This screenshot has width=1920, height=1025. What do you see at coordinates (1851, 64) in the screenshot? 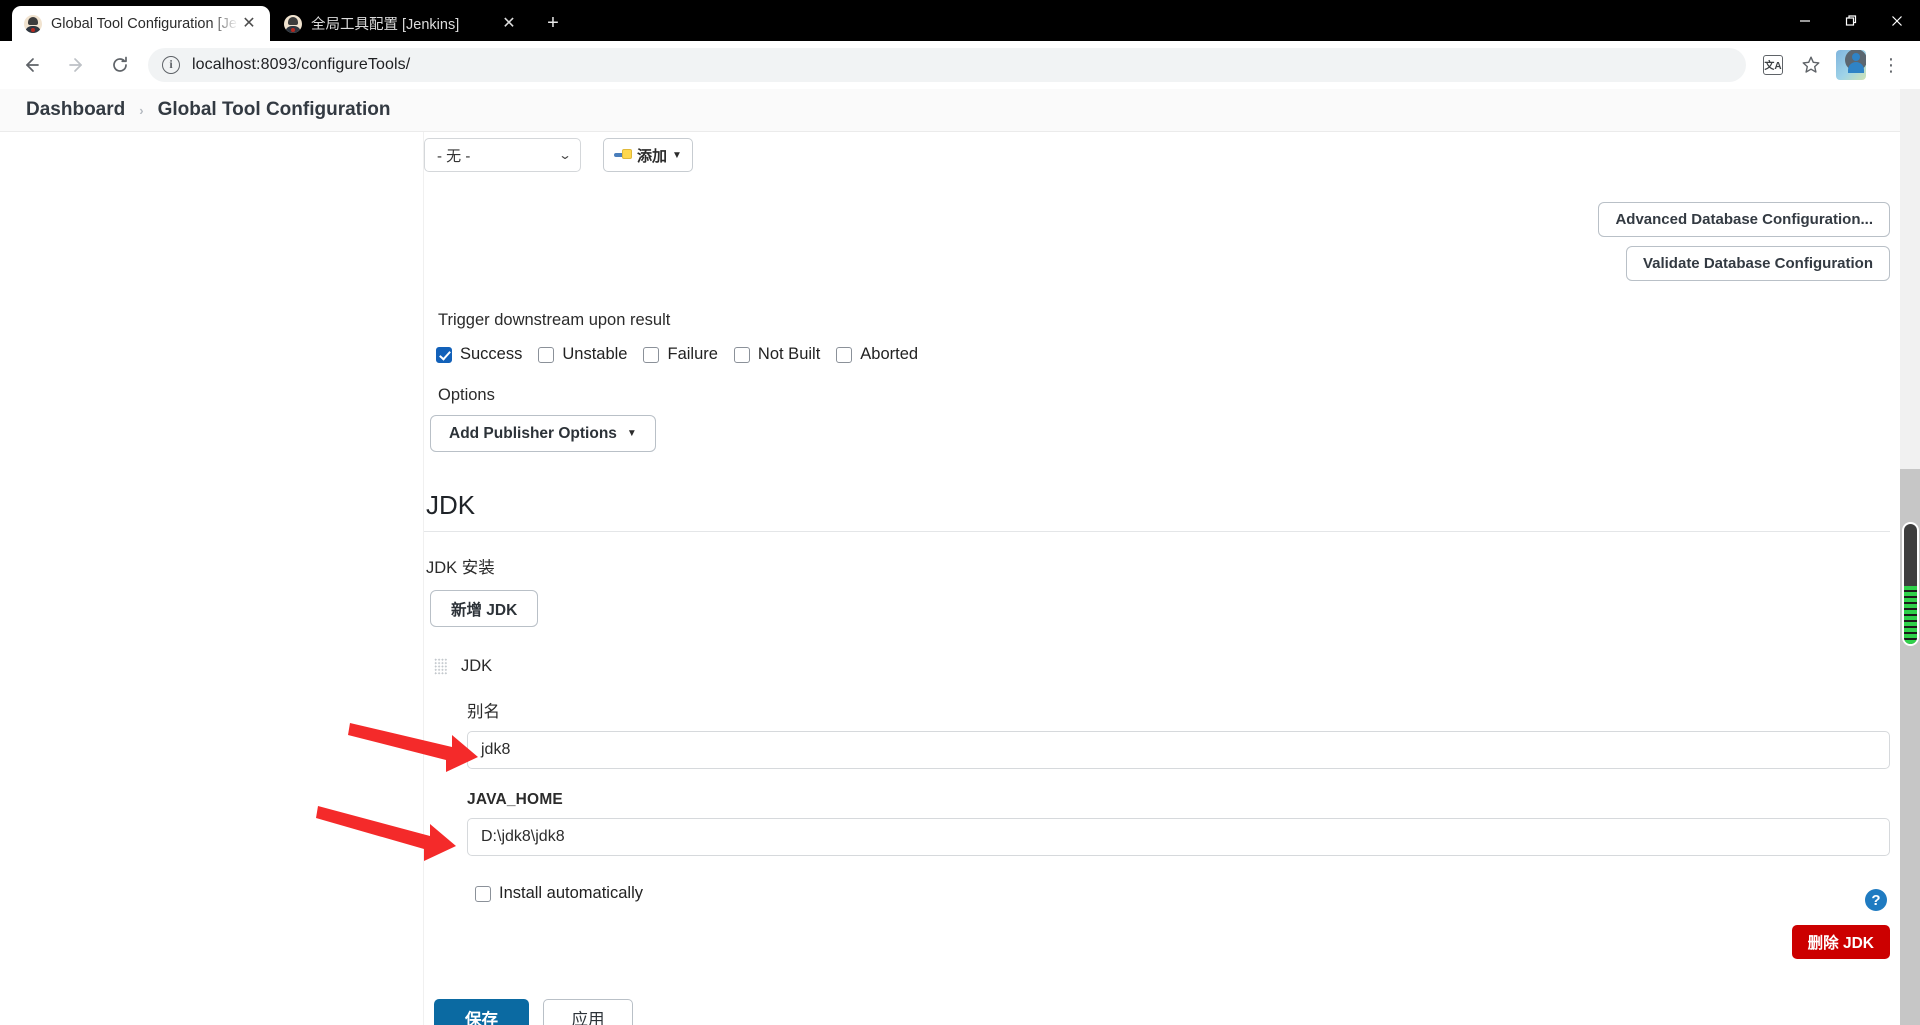
I see `profile-avatar` at bounding box center [1851, 64].